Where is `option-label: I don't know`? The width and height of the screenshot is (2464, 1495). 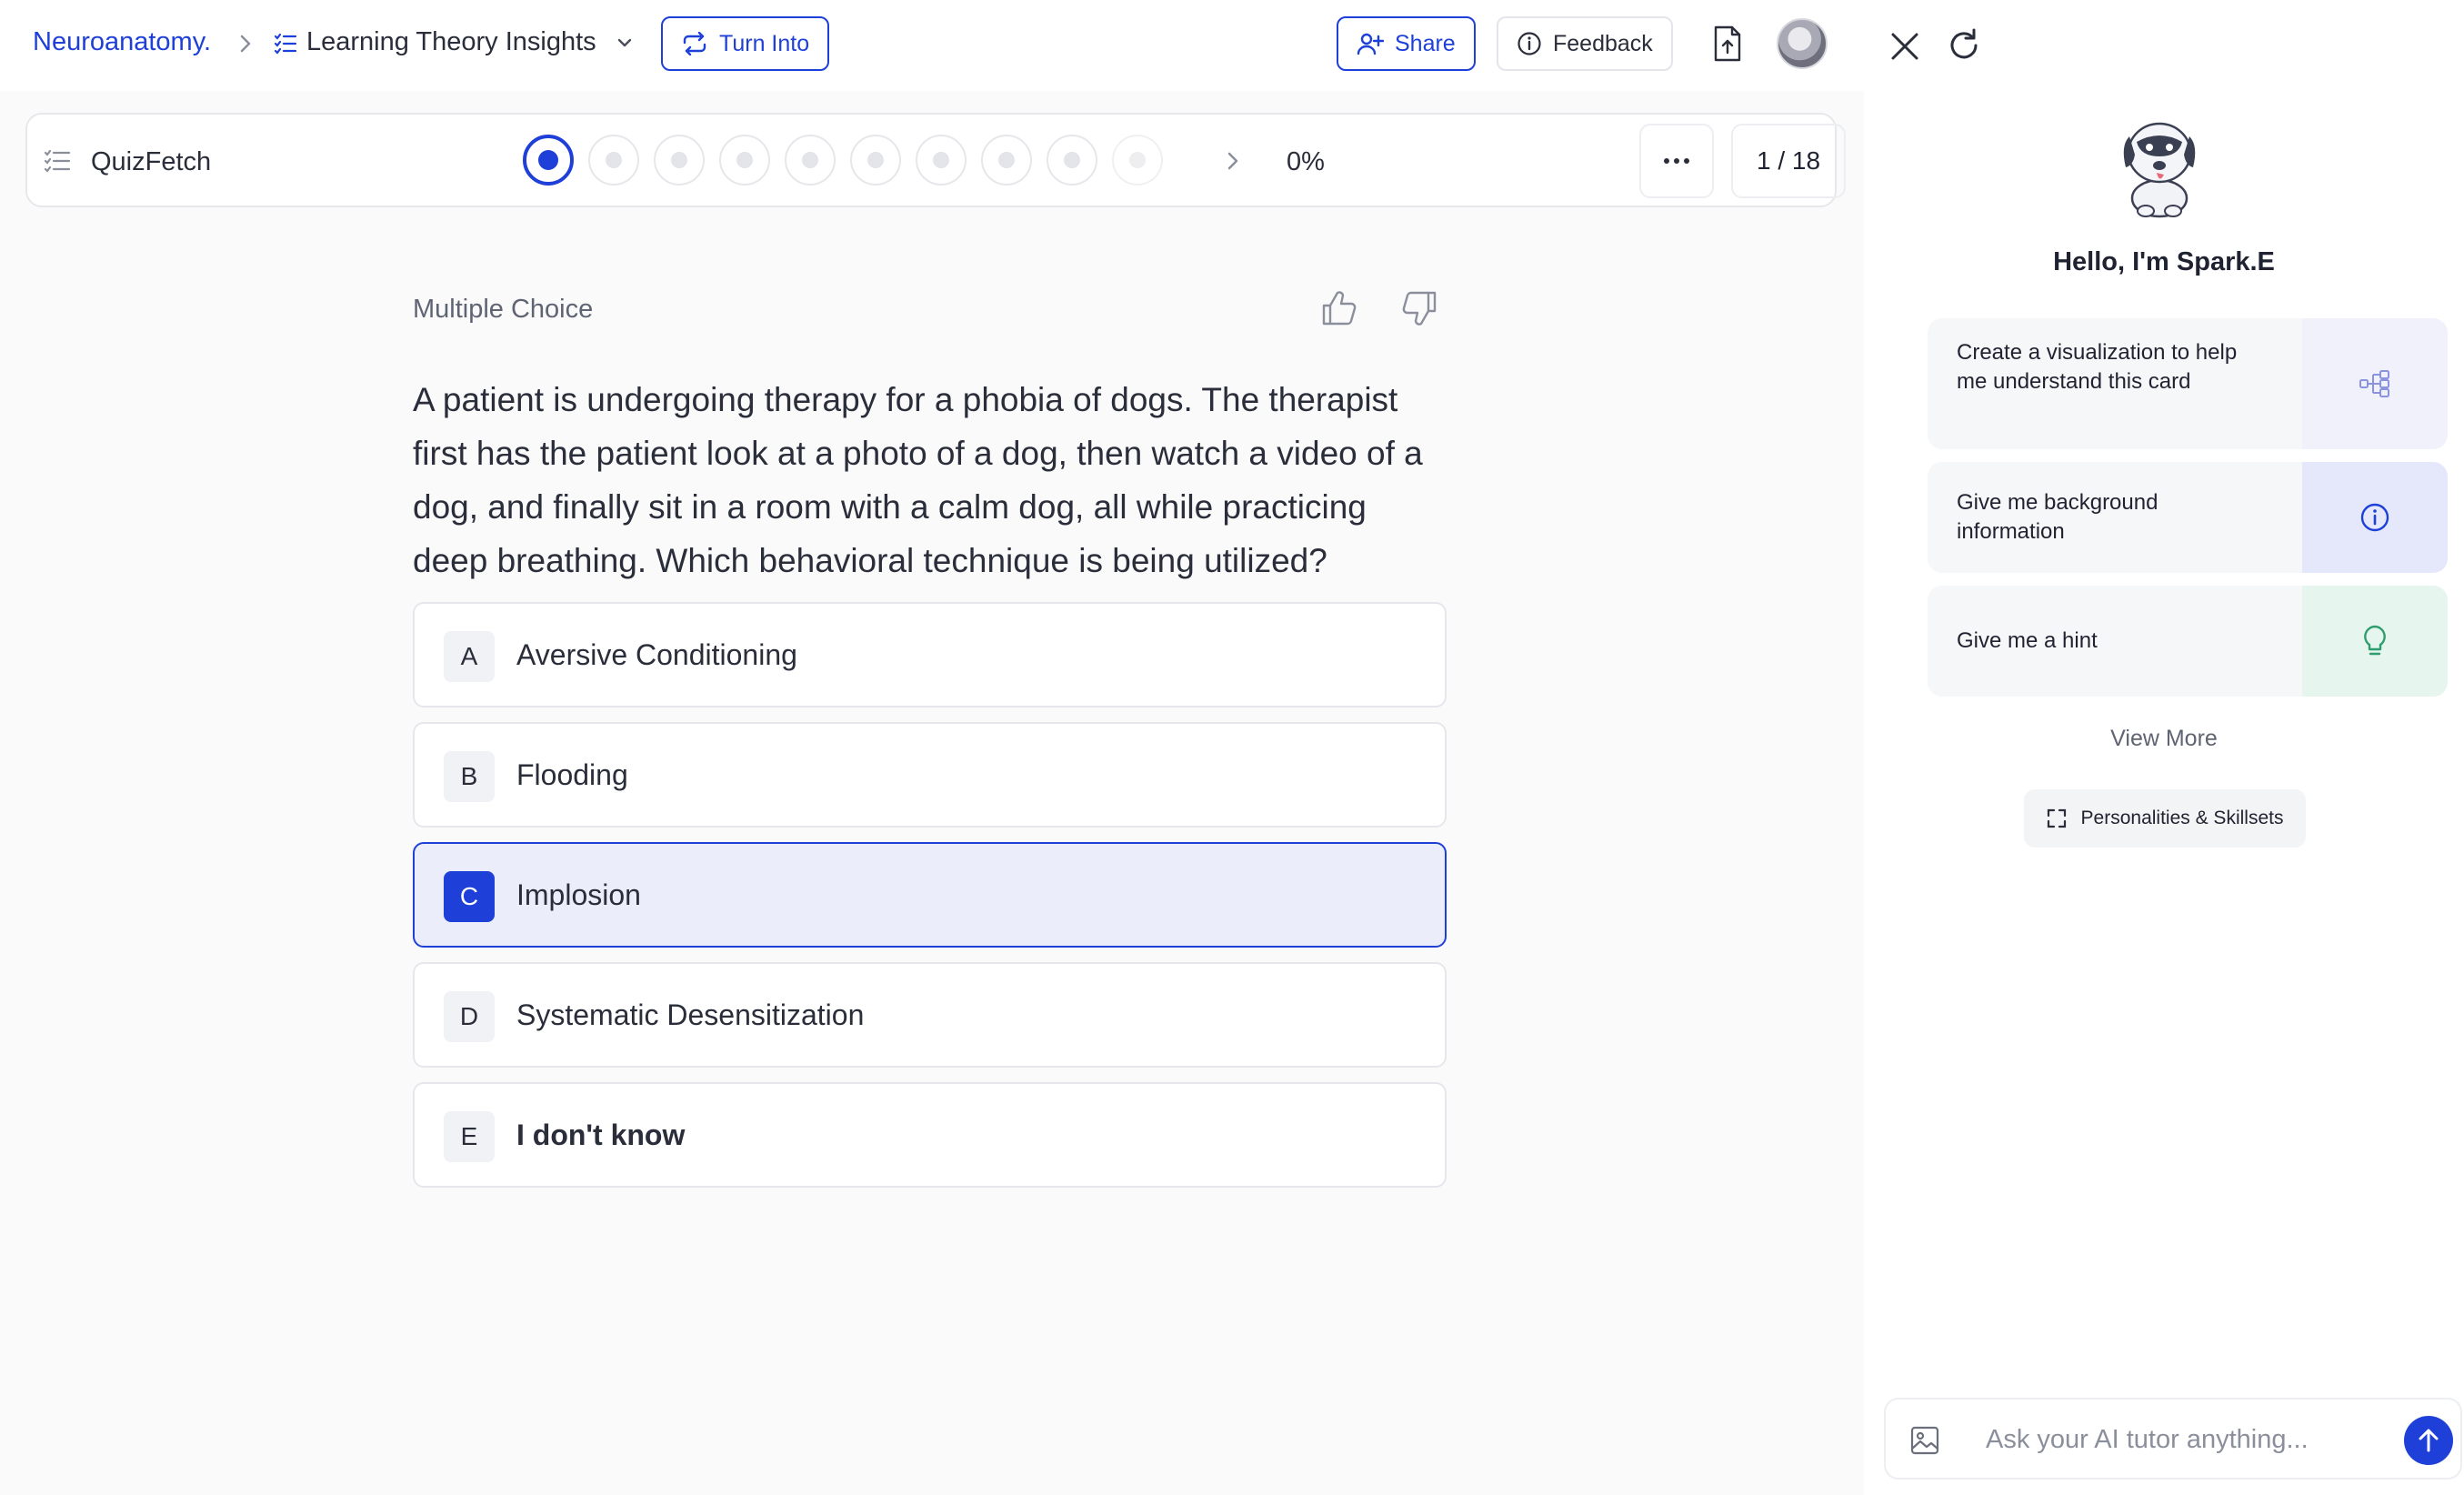 option-label: I don't know is located at coordinates (601, 1135).